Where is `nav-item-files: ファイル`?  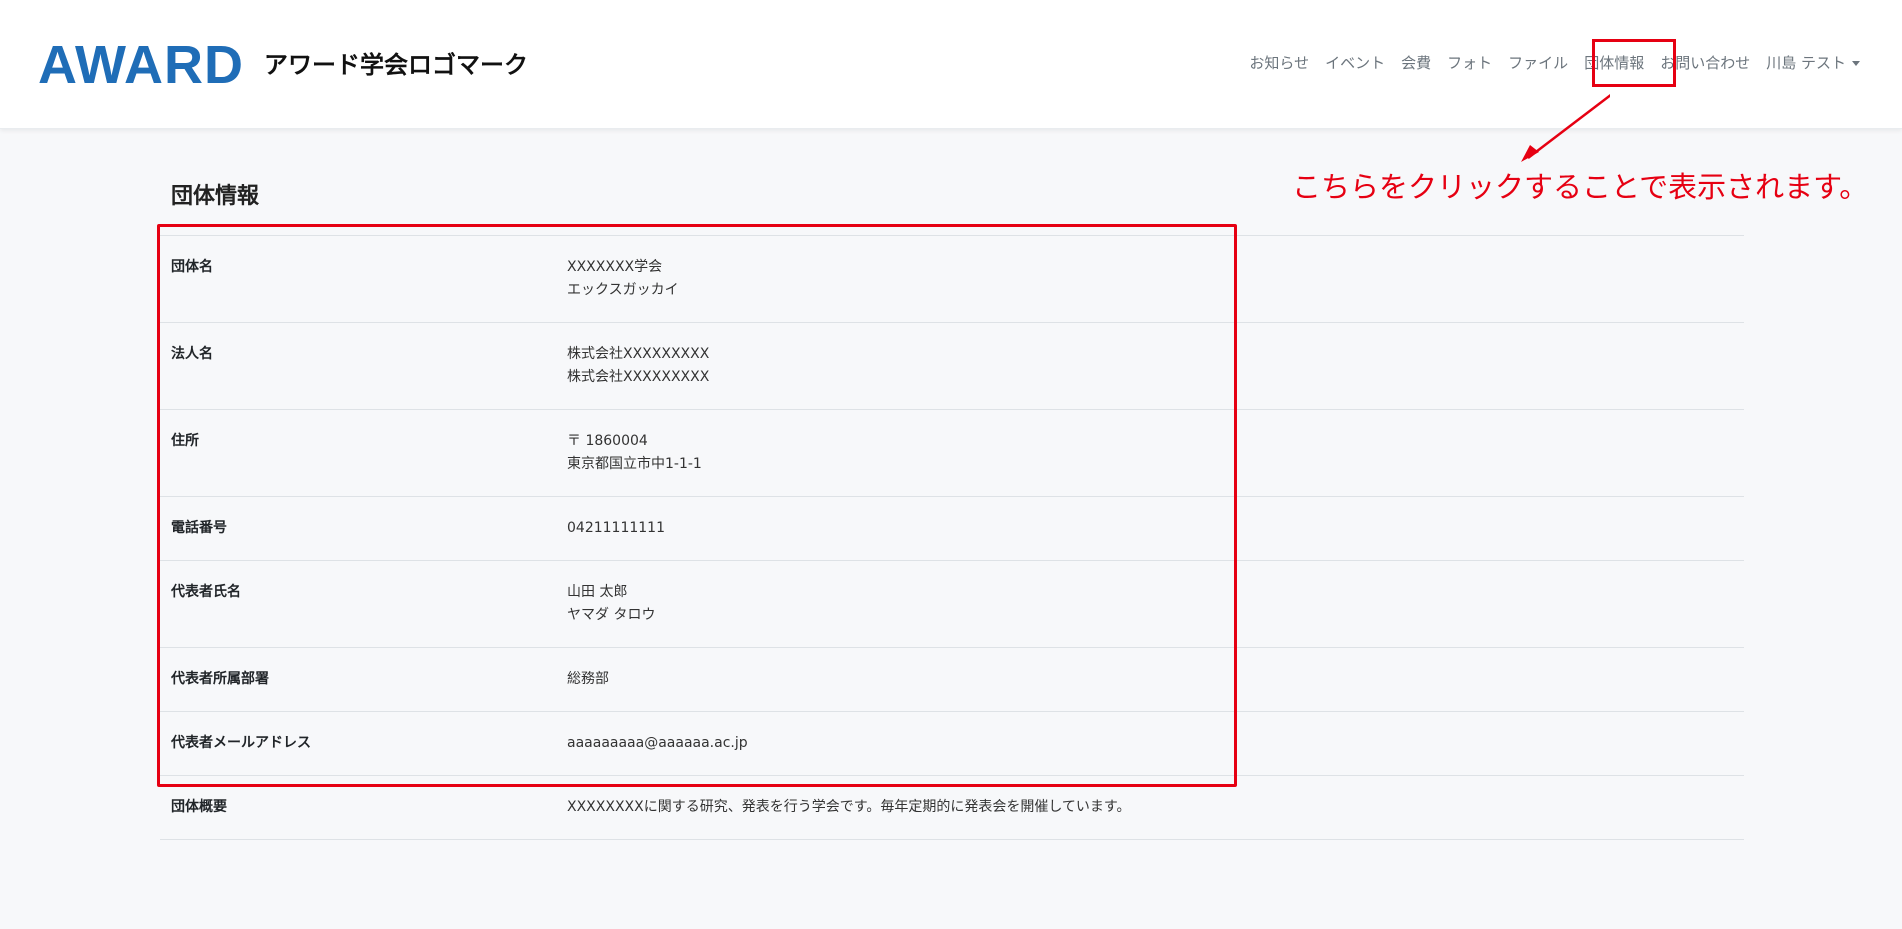 nav-item-files: ファイル is located at coordinates (1538, 63).